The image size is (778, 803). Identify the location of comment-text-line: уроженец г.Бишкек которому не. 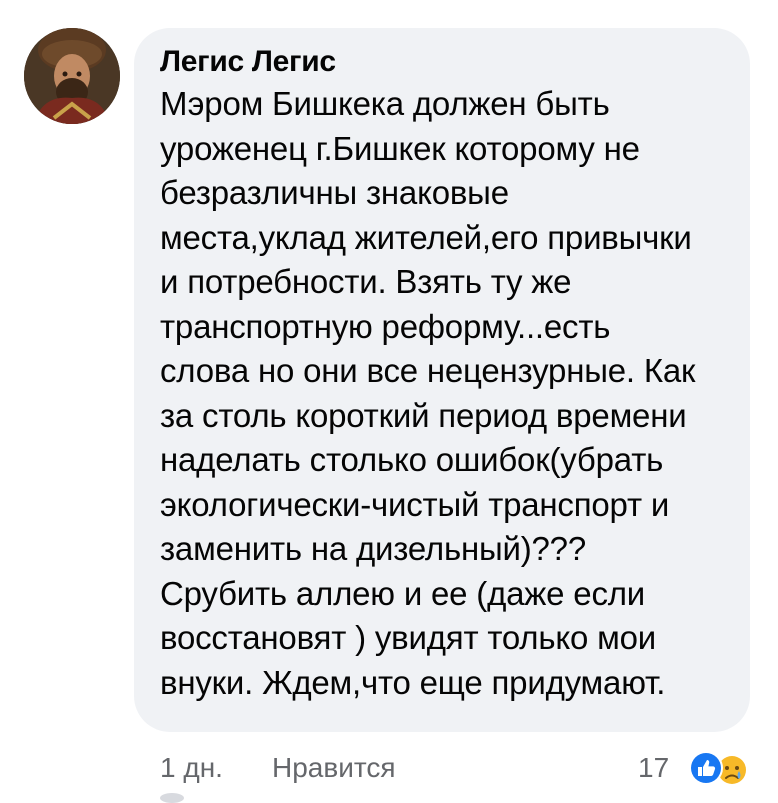
(400, 148).